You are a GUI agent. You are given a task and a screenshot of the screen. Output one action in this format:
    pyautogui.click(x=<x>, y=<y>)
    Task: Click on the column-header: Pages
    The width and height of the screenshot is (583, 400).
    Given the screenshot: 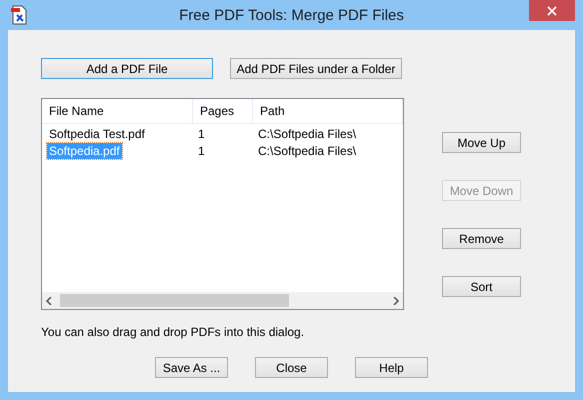 What is the action you would take?
    pyautogui.click(x=223, y=111)
    